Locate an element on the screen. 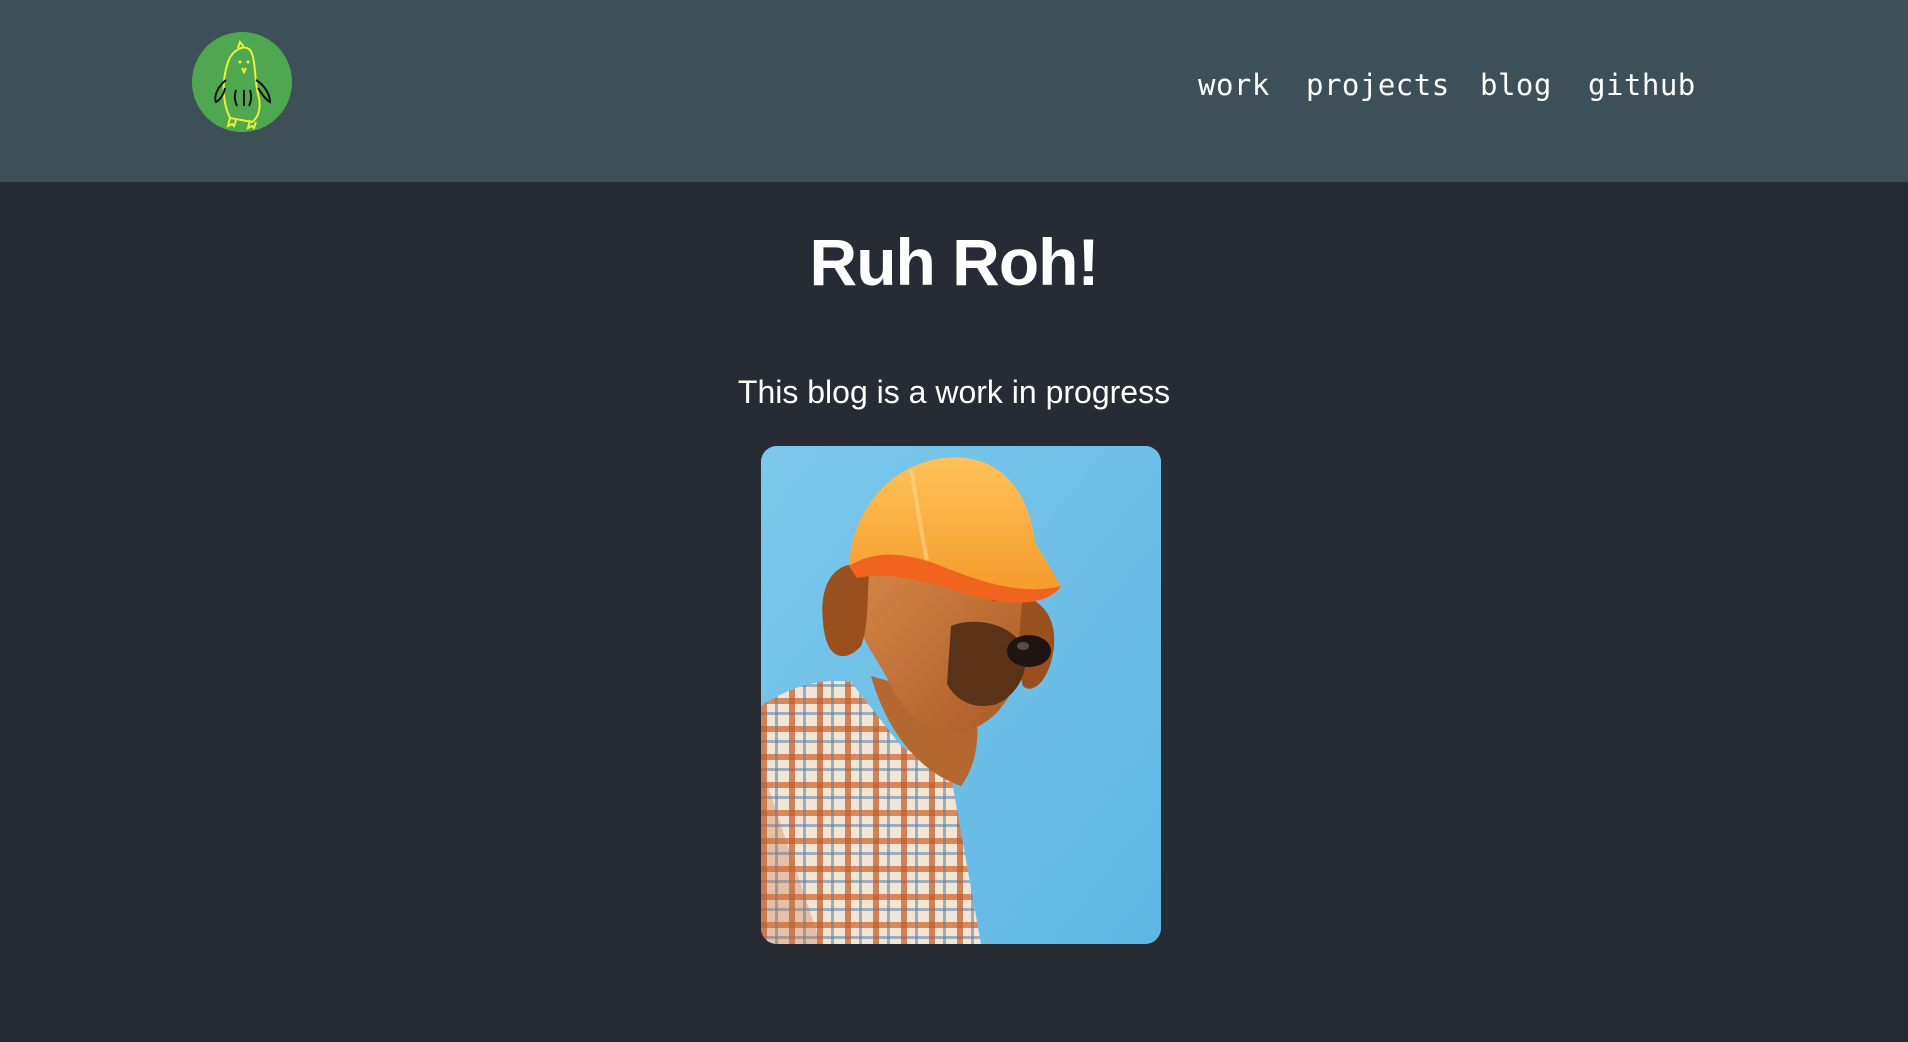 The image size is (1908, 1042). dog-in-hard-hat-image is located at coordinates (961, 695).